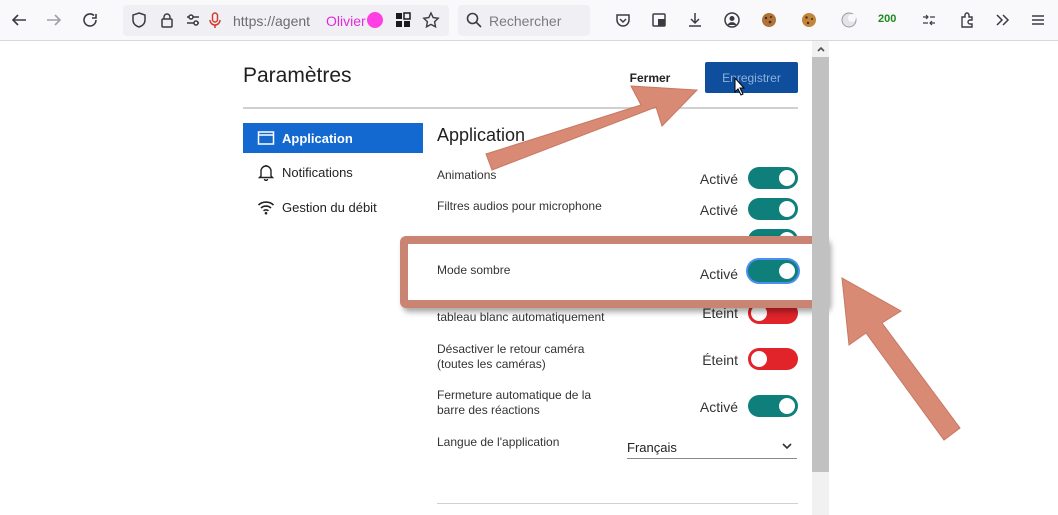 Image resolution: width=1058 pixels, height=515 pixels. I want to click on toggle-reactions-bar, so click(773, 406).